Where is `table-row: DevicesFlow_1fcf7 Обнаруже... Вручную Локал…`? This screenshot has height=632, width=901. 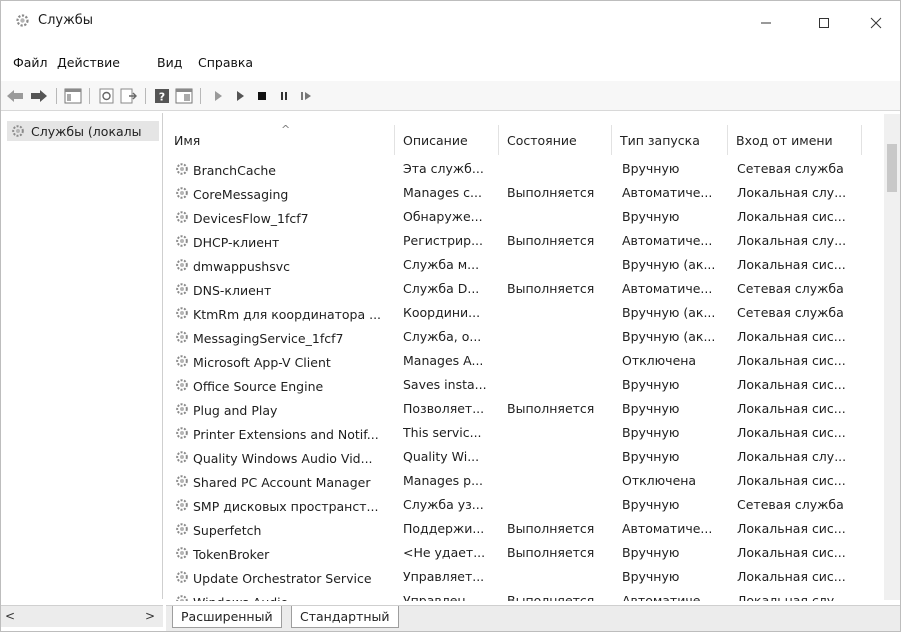
table-row: DevicesFlow_1fcf7 Обнаруже... Вручную Локал… is located at coordinates (533, 218).